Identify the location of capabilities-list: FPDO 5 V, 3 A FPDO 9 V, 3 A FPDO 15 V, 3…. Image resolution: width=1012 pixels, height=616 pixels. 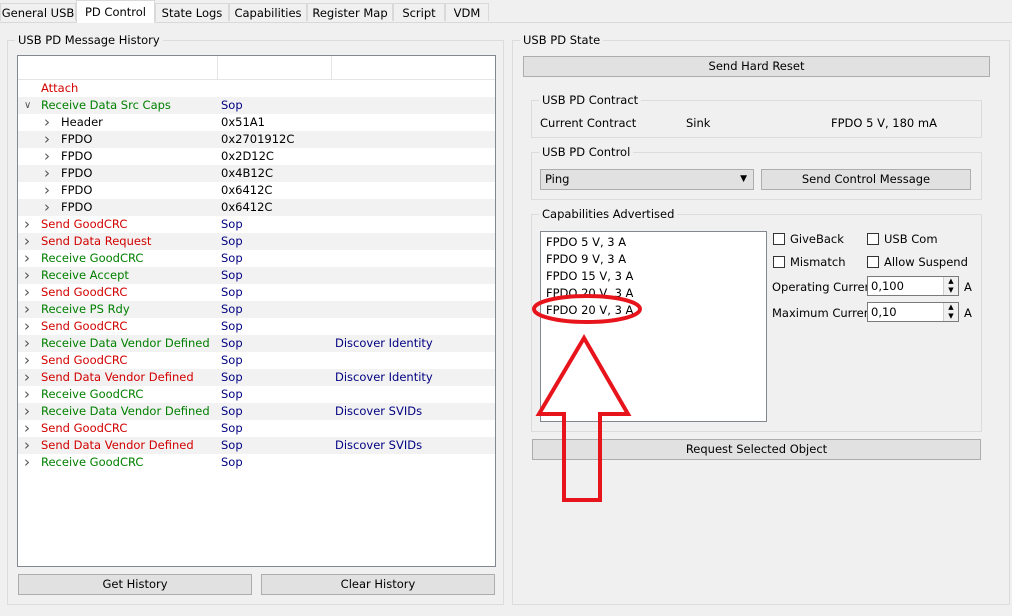
(653, 326).